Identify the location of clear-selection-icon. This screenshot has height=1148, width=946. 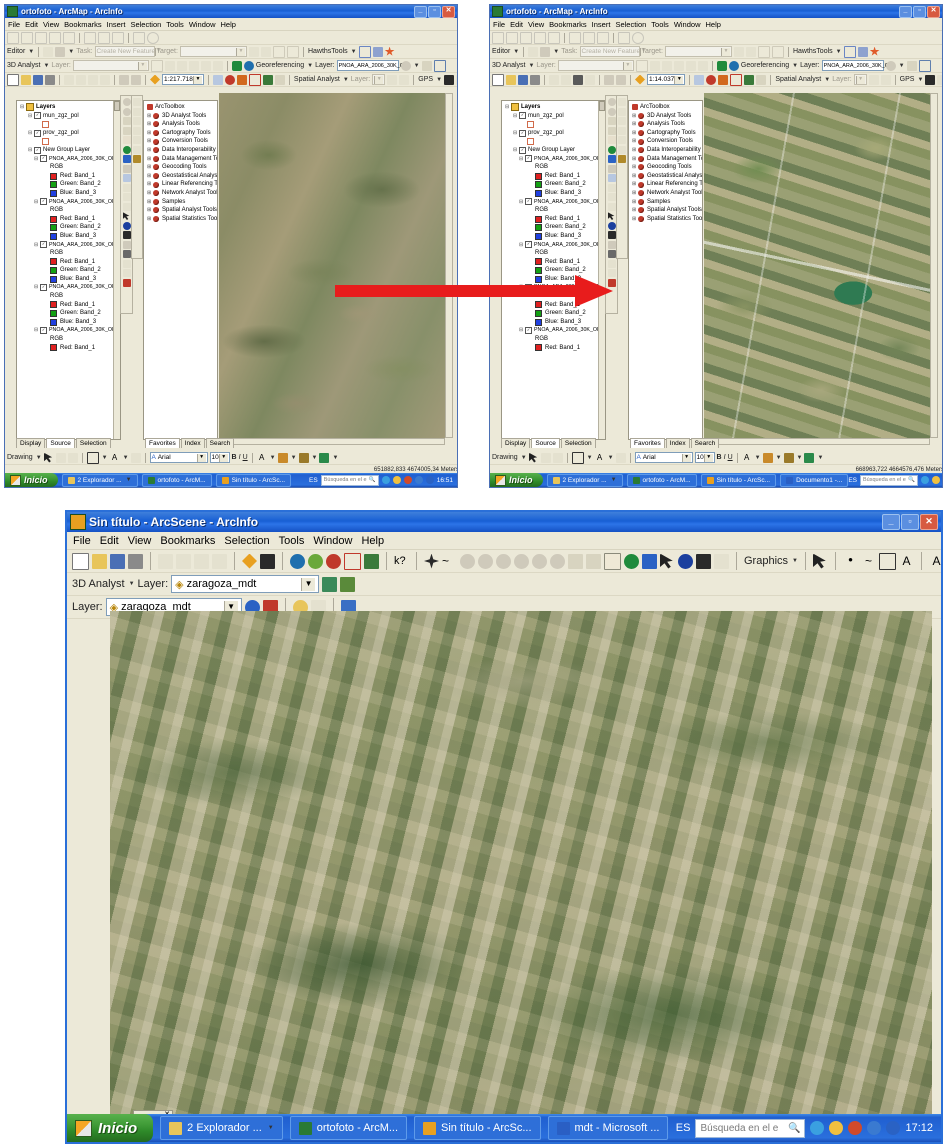
(611, 197).